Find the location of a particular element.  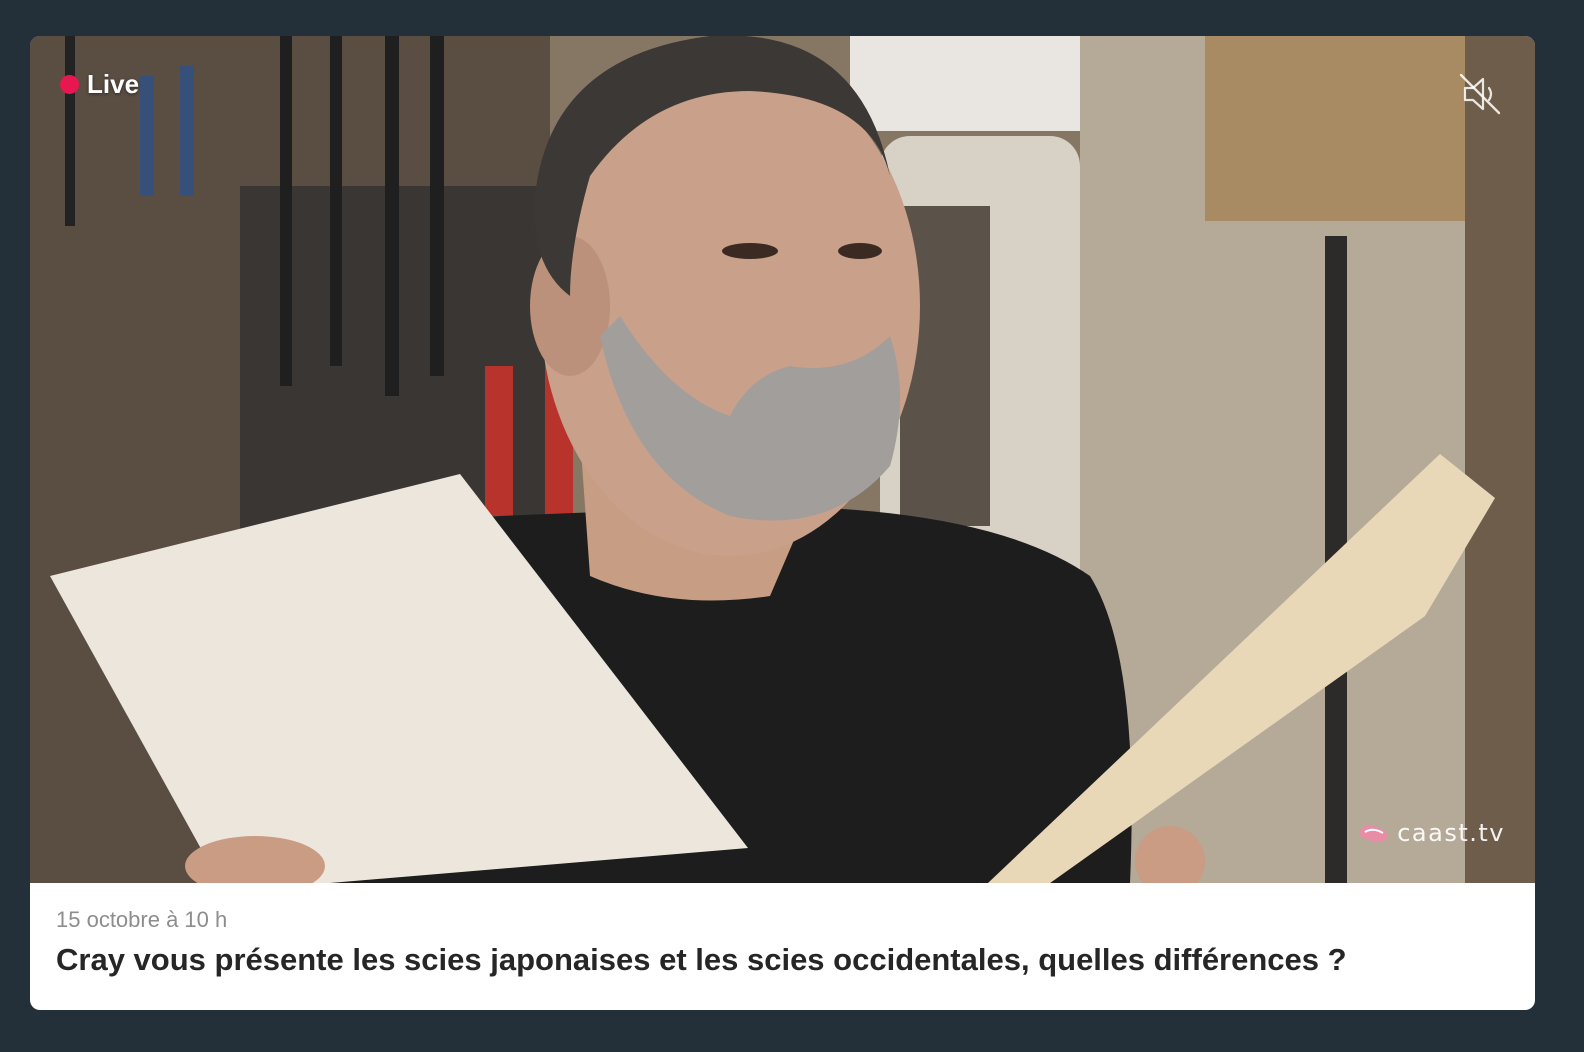

caast-logo-icon is located at coordinates (1374, 833).